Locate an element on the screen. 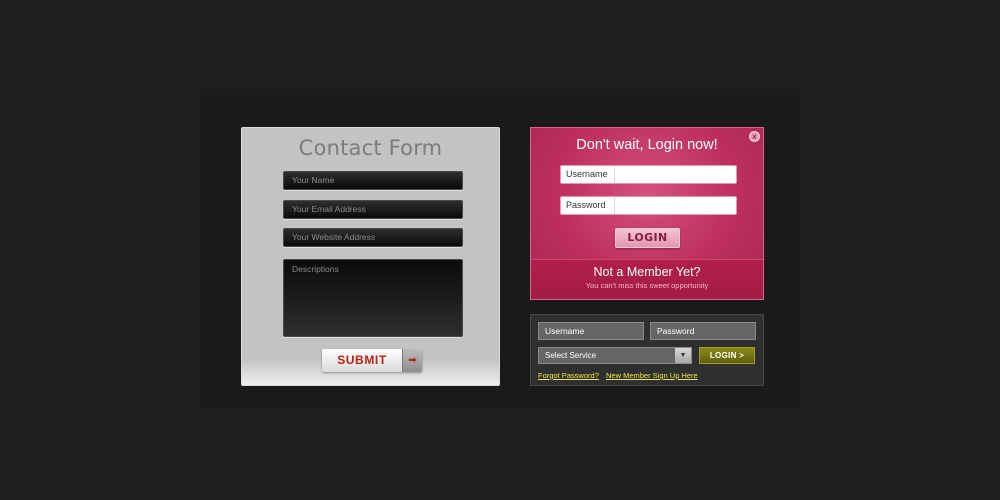 The height and width of the screenshot is (500, 1000). name-input: Your Name is located at coordinates (373, 180).